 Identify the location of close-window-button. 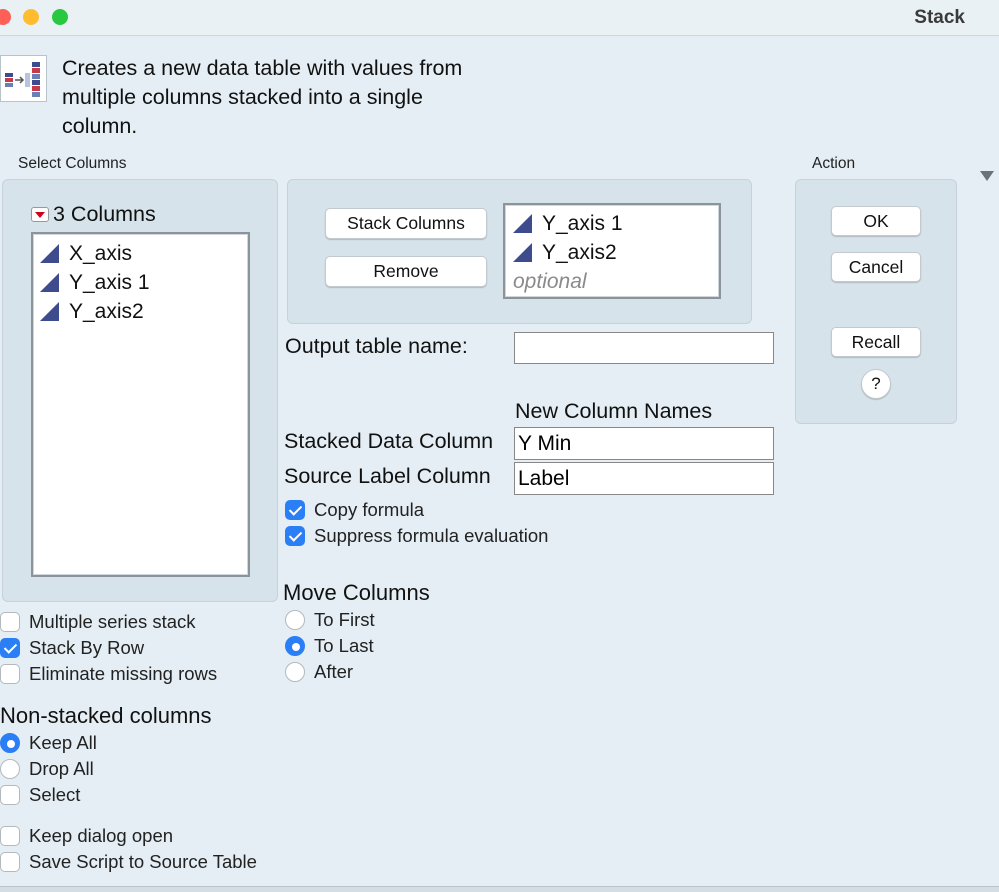
(5, 17).